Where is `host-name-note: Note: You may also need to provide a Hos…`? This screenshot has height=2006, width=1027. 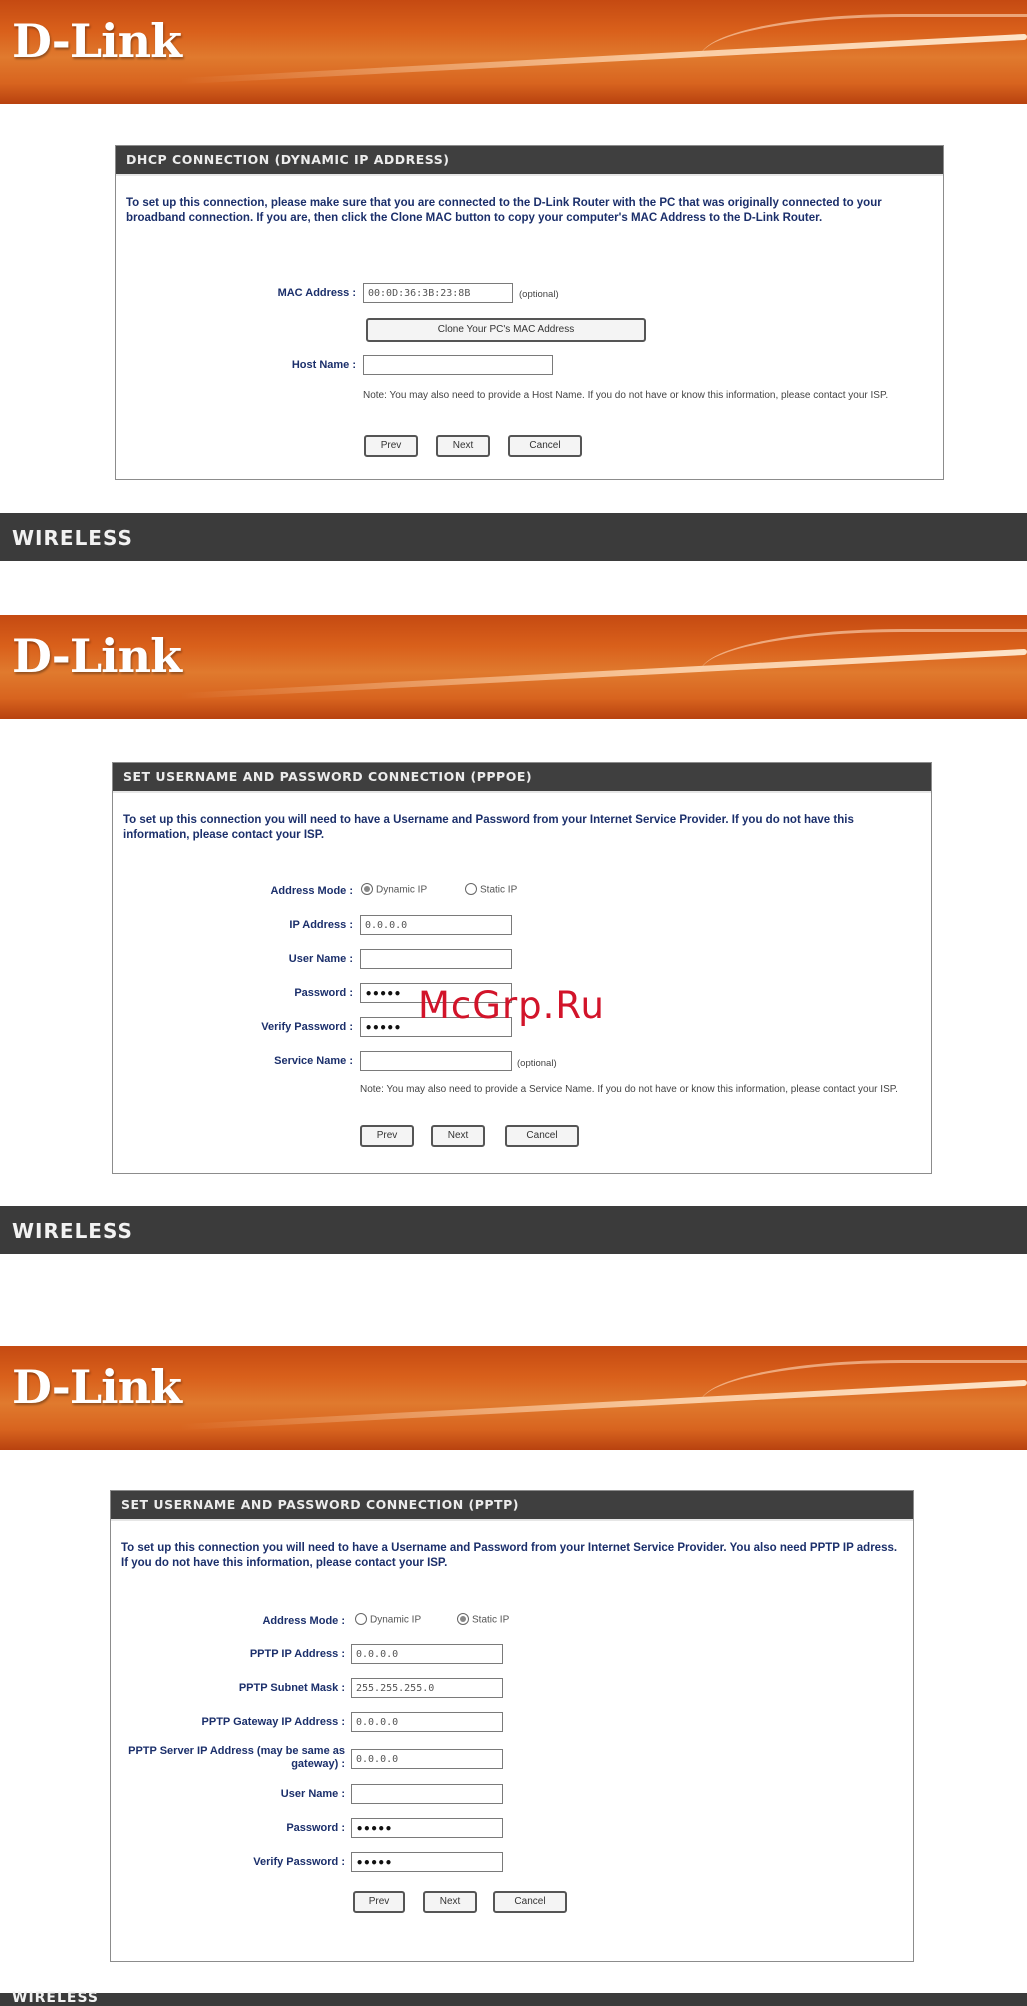 host-name-note: Note: You may also need to provide a Hos… is located at coordinates (626, 395).